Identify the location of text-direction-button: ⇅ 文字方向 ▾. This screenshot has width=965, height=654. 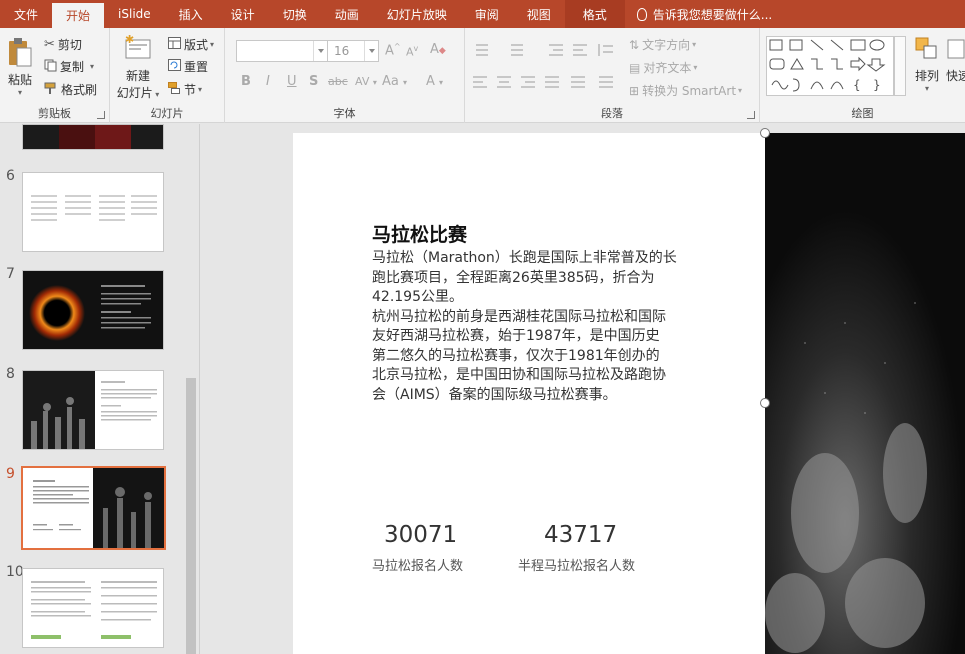
(662, 44).